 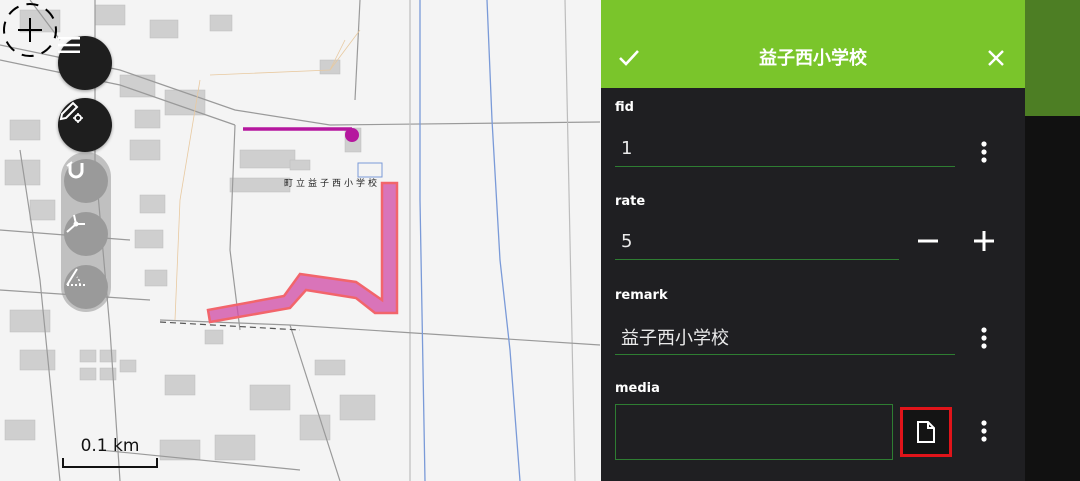 I want to click on scale-bar-label: 0.1 km, so click(x=110, y=446).